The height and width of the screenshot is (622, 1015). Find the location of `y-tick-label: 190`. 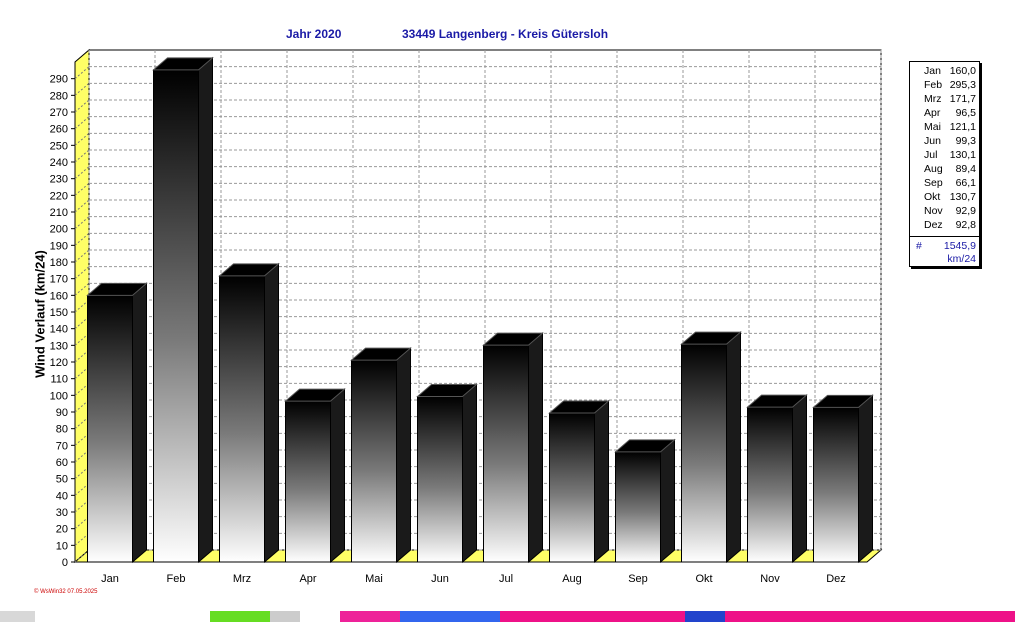

y-tick-label: 190 is located at coordinates (59, 246).